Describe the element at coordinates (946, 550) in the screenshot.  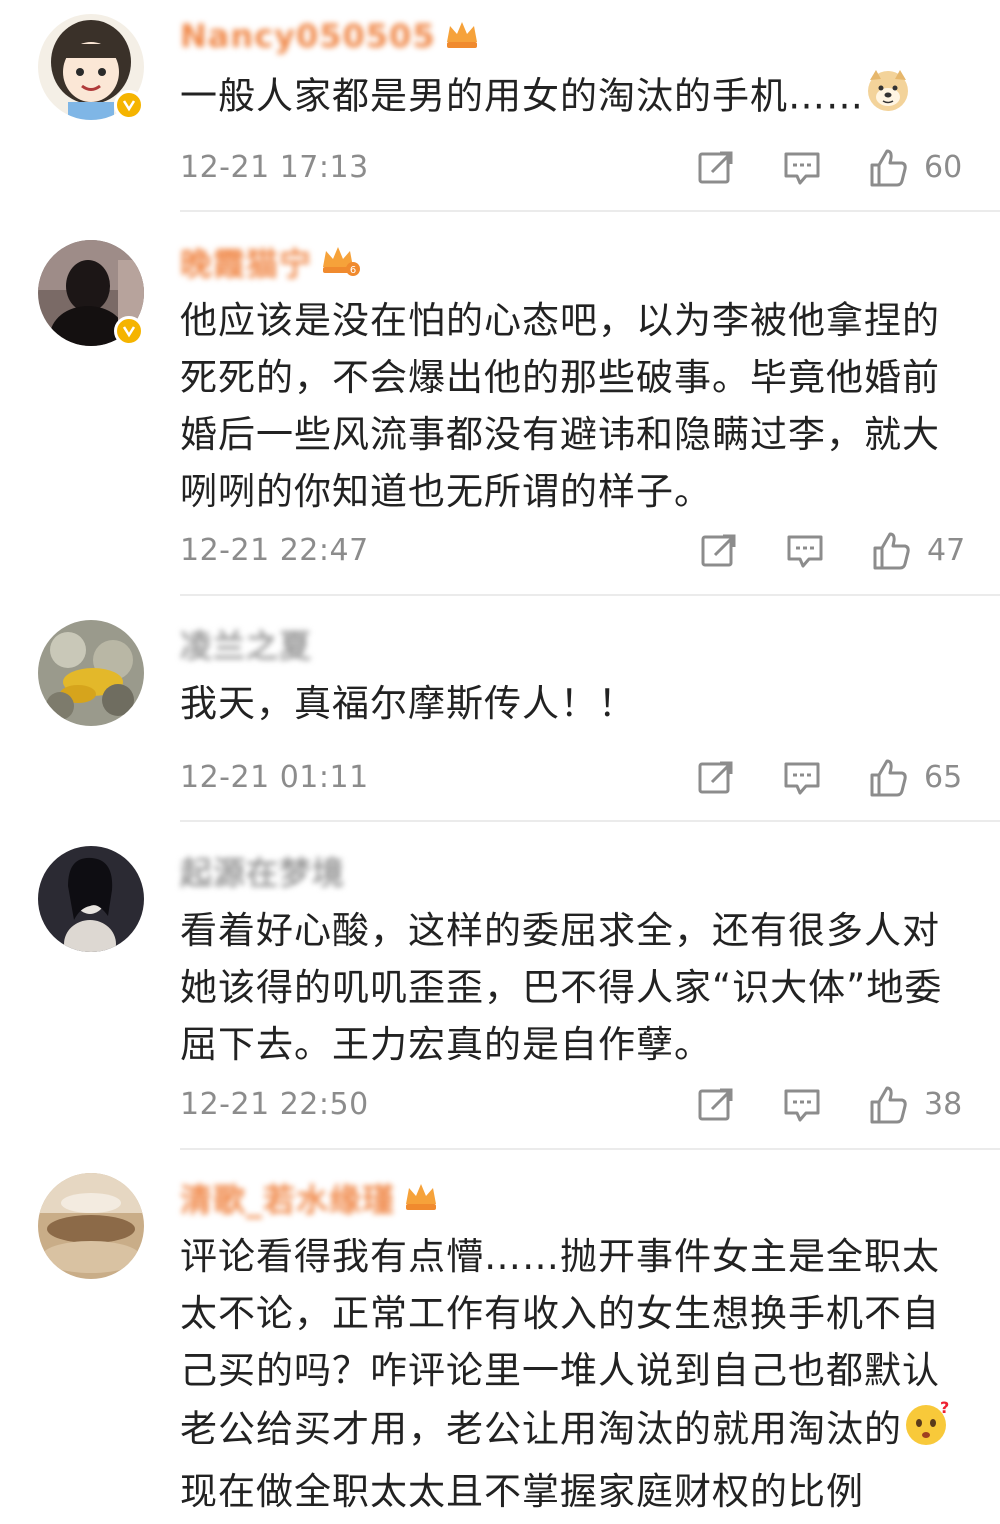
I see `like-count: 47` at that location.